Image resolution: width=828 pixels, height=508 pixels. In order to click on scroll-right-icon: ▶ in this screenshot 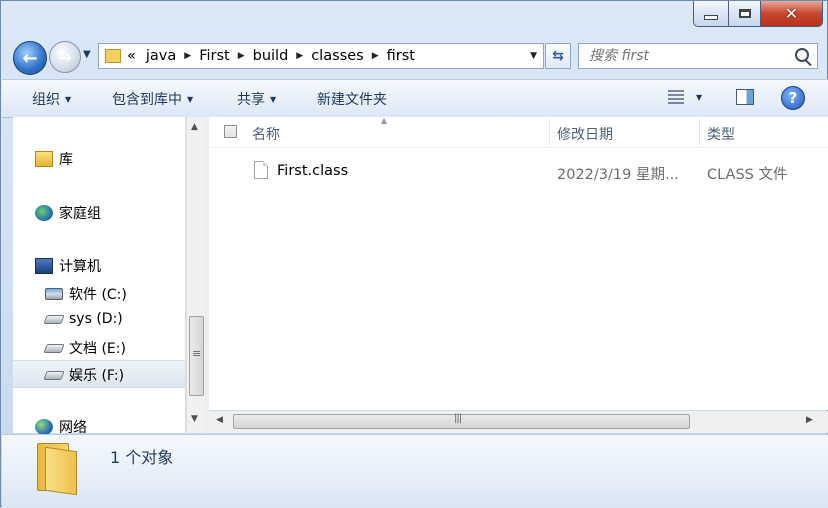, I will do `click(809, 420)`.